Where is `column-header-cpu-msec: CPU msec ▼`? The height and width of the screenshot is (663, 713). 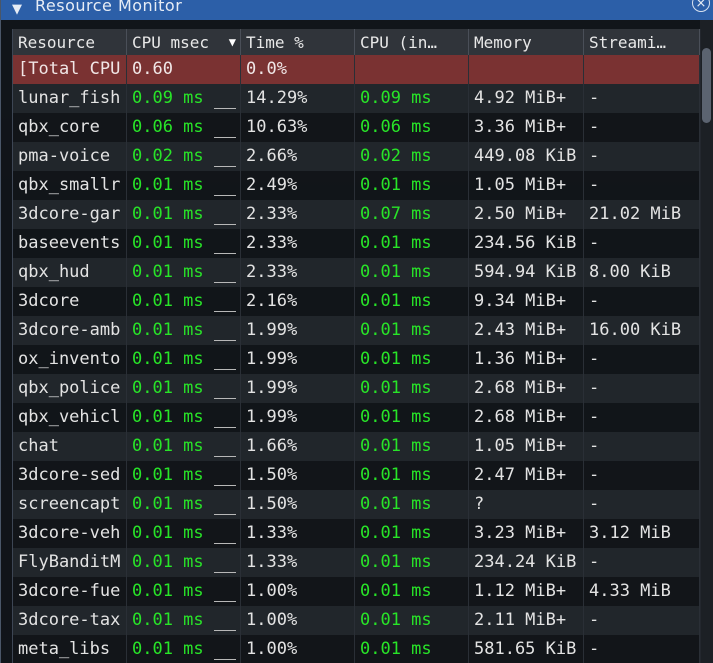 column-header-cpu-msec: CPU msec ▼ is located at coordinates (184, 42).